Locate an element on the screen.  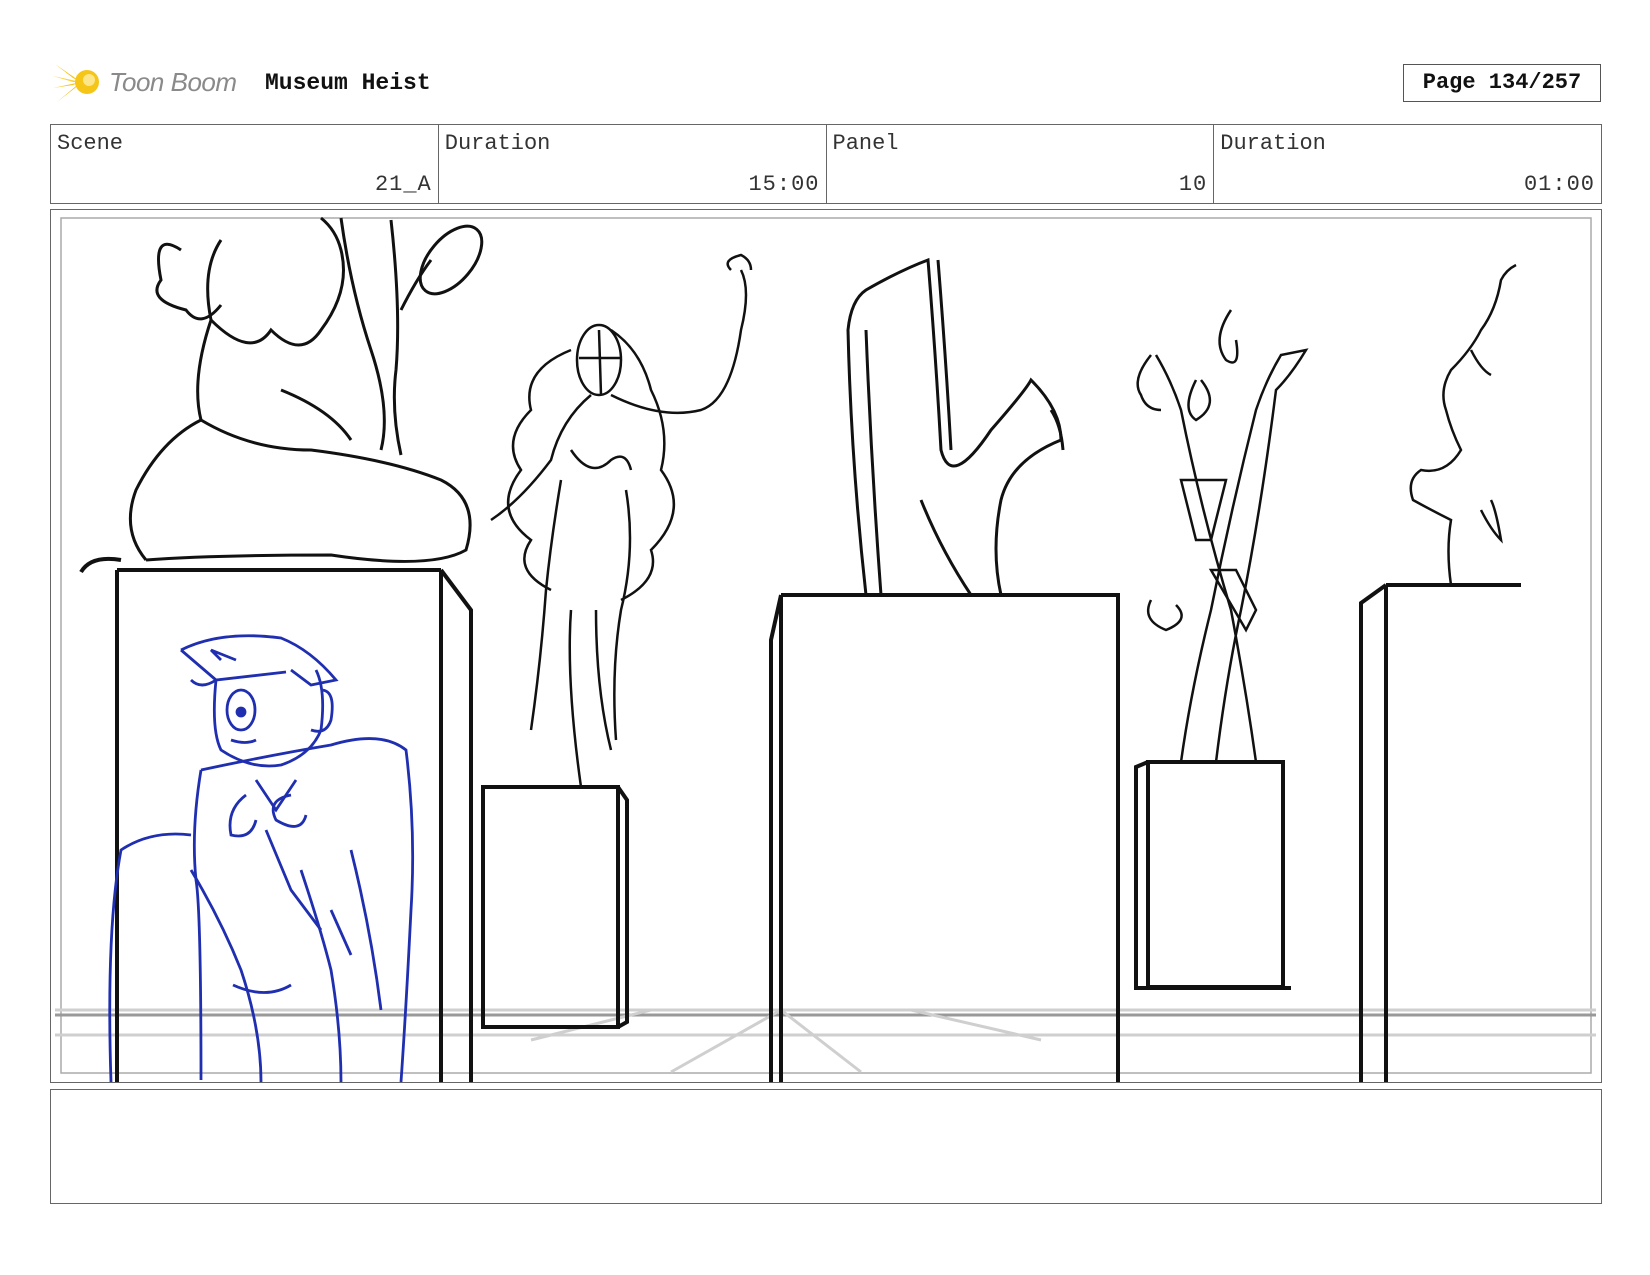
project-title: Museum Heist is located at coordinates (348, 83).